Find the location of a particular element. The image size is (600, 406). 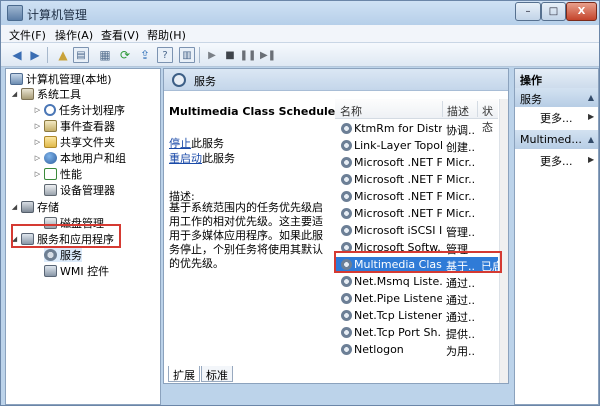

tree-item-shared-folders: ▷ 共享文件夹 is located at coordinates (74, 141).